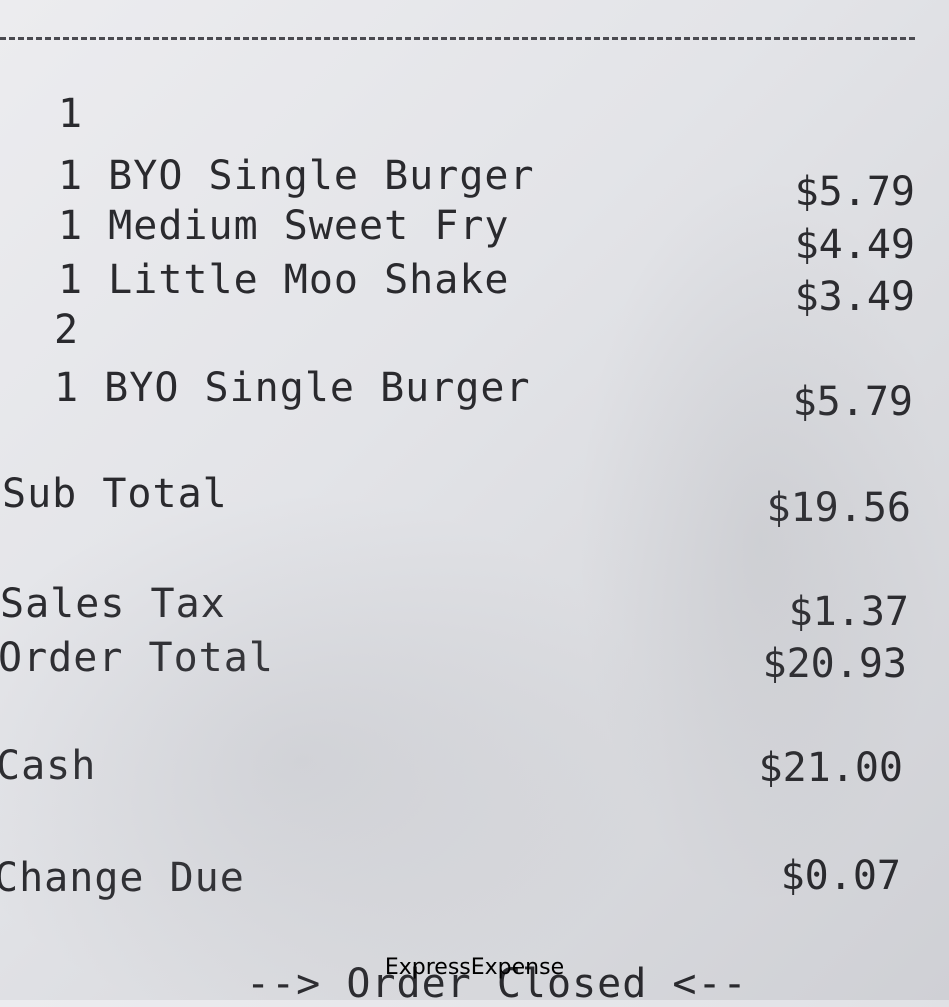 This screenshot has width=949, height=1007. I want to click on sales-tax-value: $1.37, so click(848, 612).